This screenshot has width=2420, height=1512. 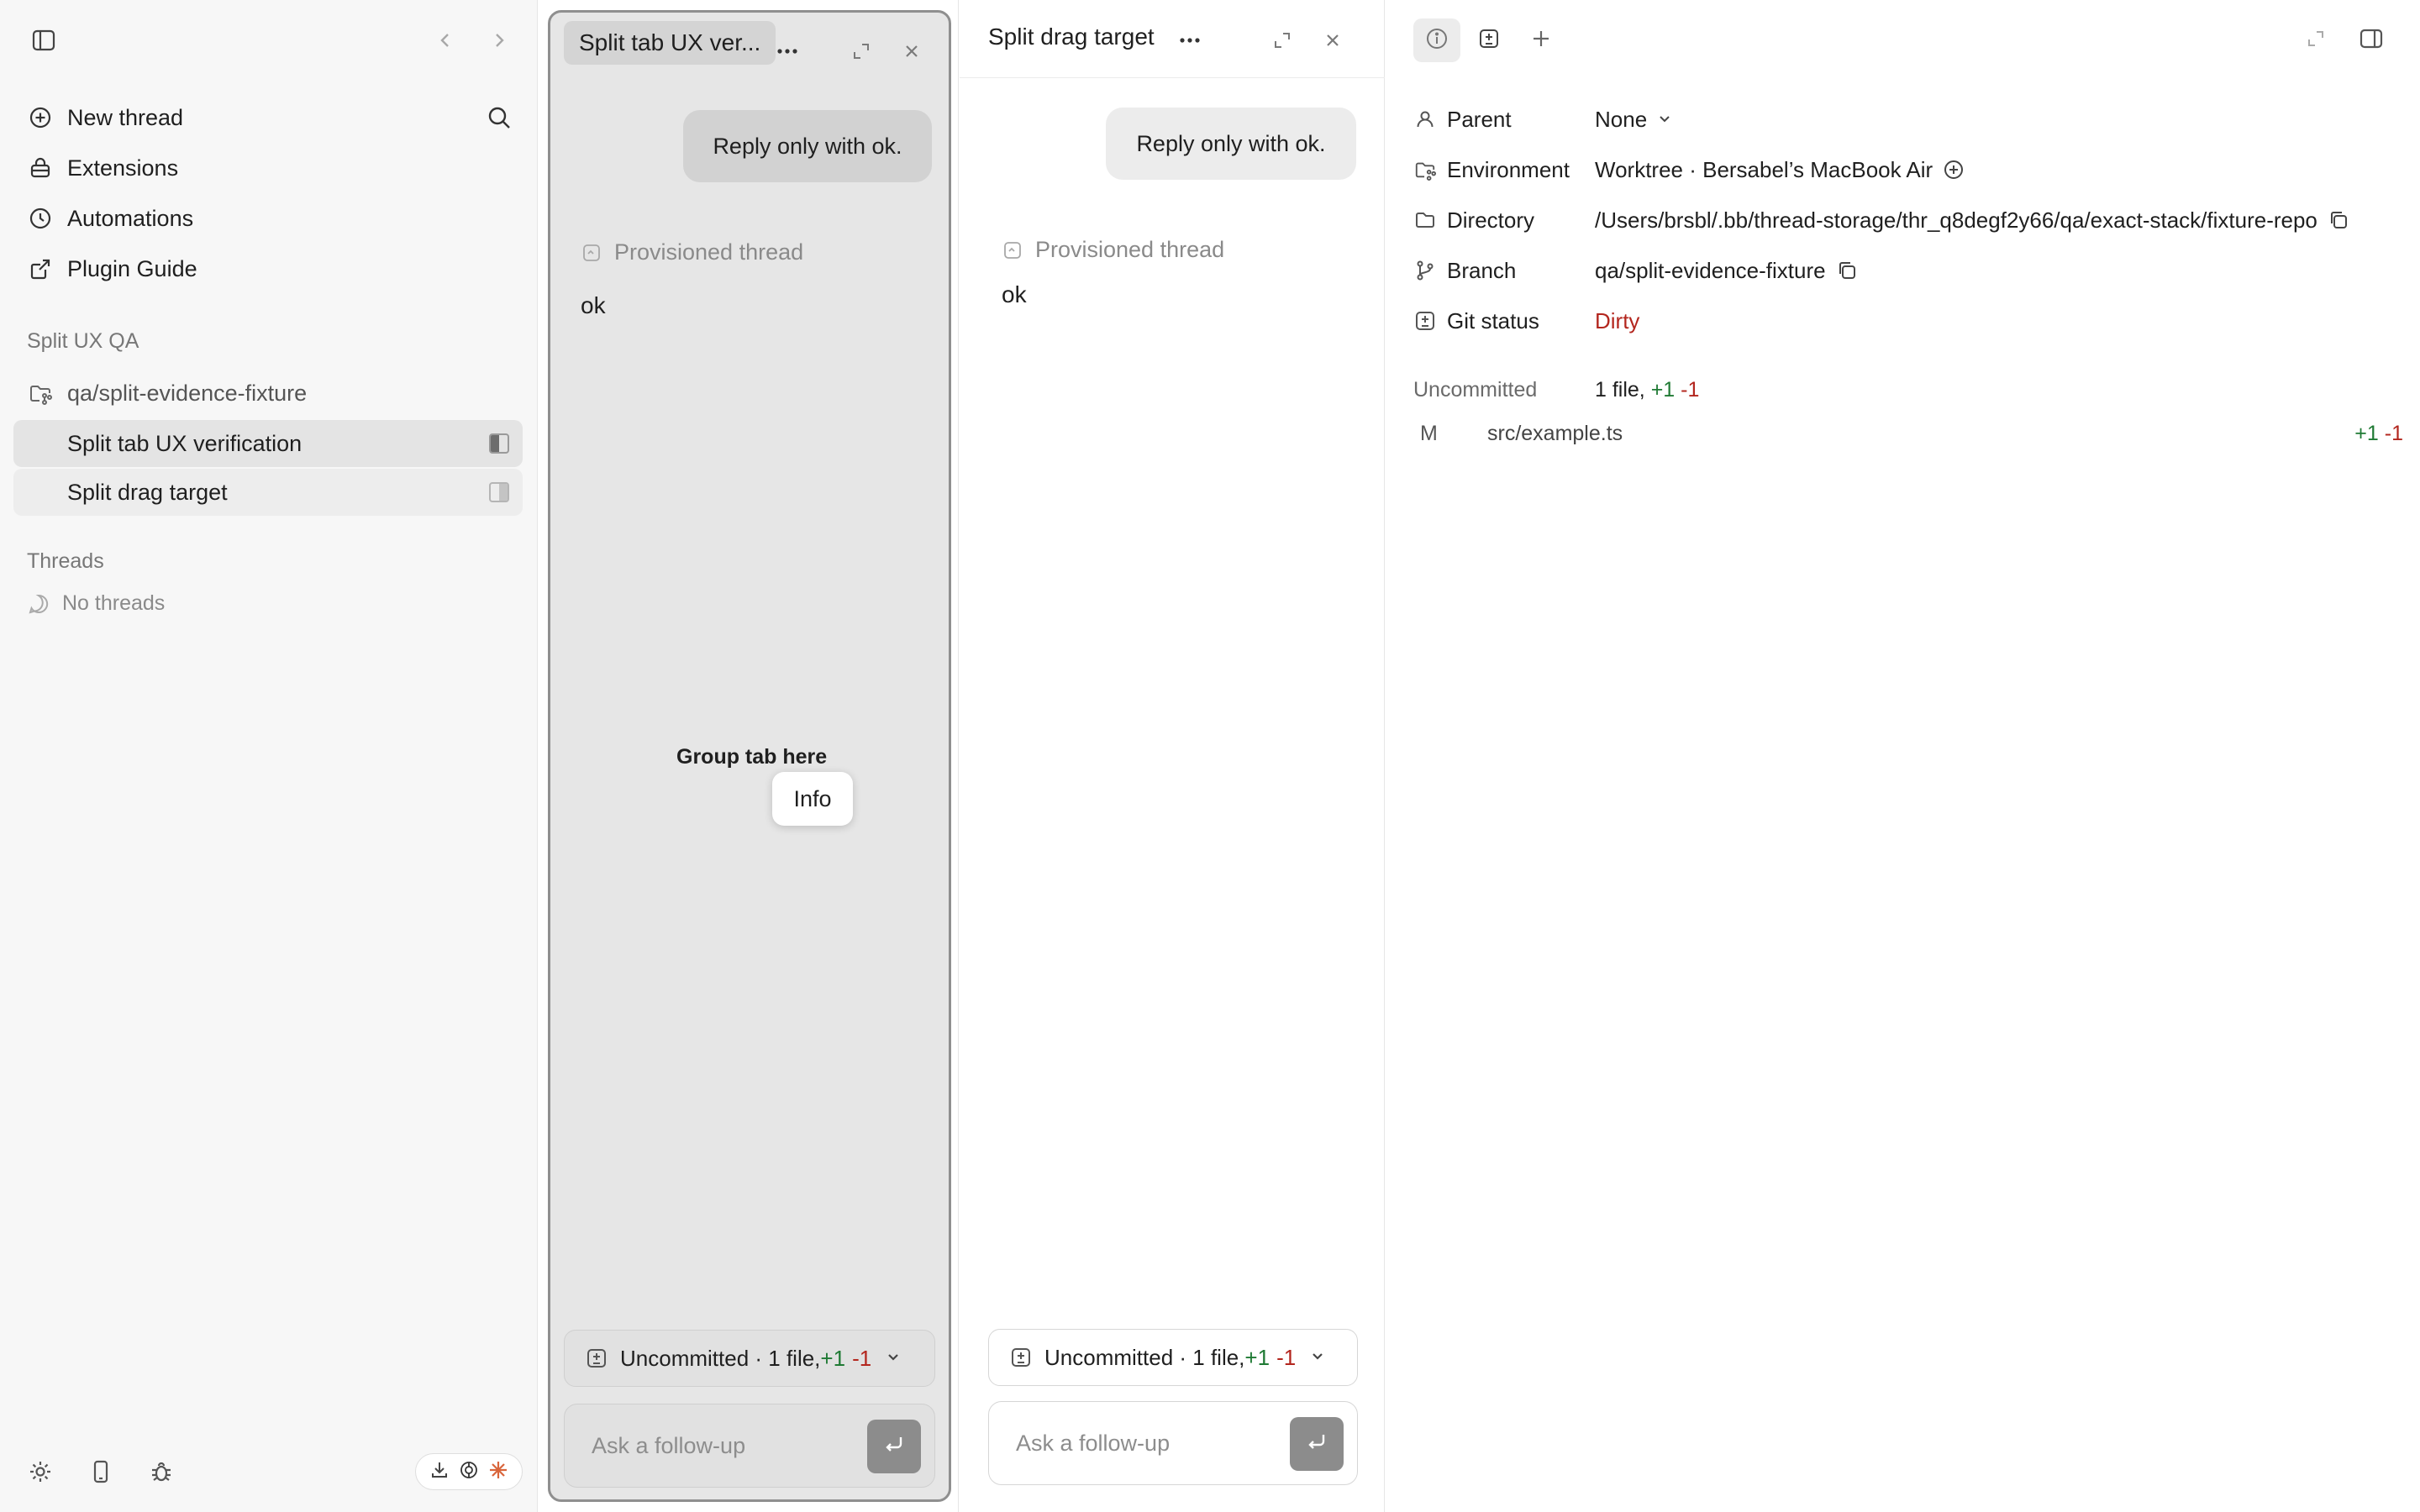 I want to click on extensions-button: Extensions, so click(x=268, y=168).